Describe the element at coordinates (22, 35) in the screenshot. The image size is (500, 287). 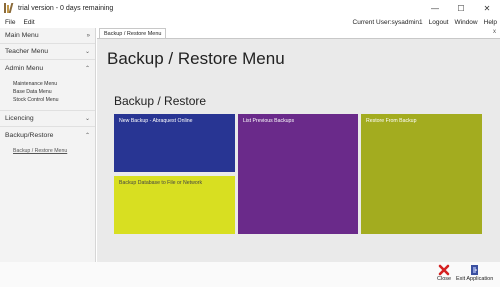
I see `sidebar-item-label: Main Menu` at that location.